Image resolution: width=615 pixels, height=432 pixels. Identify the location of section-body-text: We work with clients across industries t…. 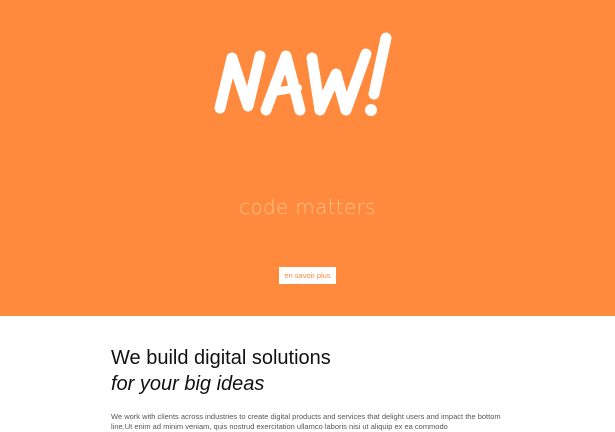
(306, 421).